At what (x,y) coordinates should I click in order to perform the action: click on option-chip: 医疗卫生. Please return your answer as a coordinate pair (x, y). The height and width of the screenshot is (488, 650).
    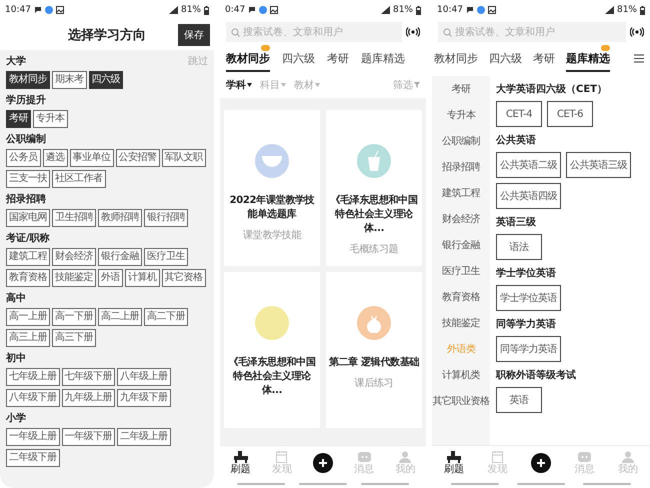
    Looking at the image, I should click on (166, 257).